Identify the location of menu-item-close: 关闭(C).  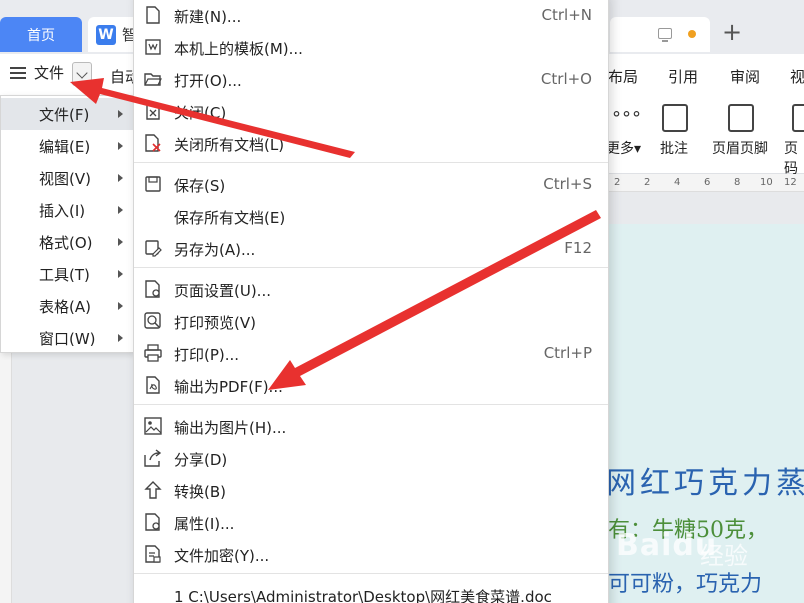
(371, 111).